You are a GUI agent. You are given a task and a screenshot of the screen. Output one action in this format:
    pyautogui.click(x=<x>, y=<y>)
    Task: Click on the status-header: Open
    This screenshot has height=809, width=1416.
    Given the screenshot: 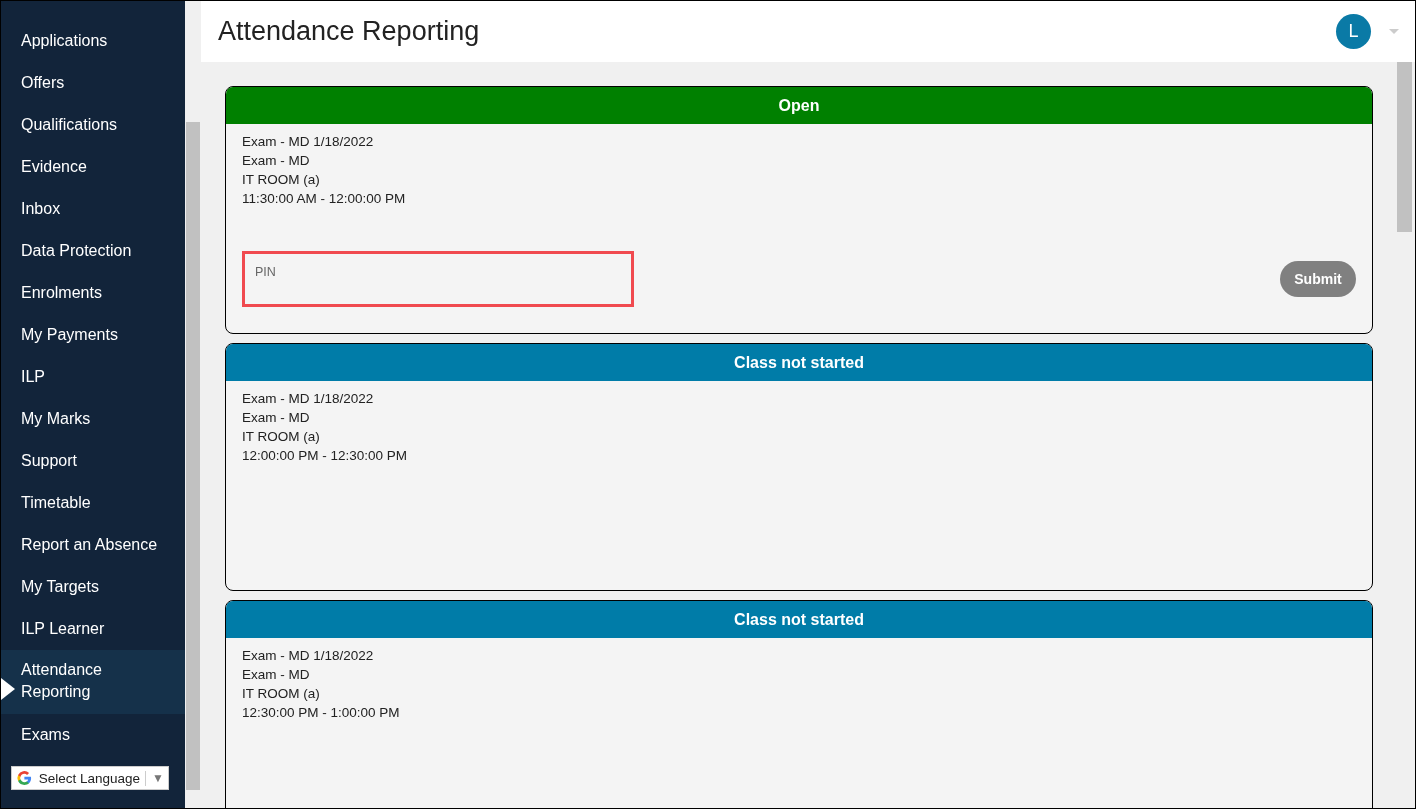 What is the action you would take?
    pyautogui.click(x=799, y=105)
    